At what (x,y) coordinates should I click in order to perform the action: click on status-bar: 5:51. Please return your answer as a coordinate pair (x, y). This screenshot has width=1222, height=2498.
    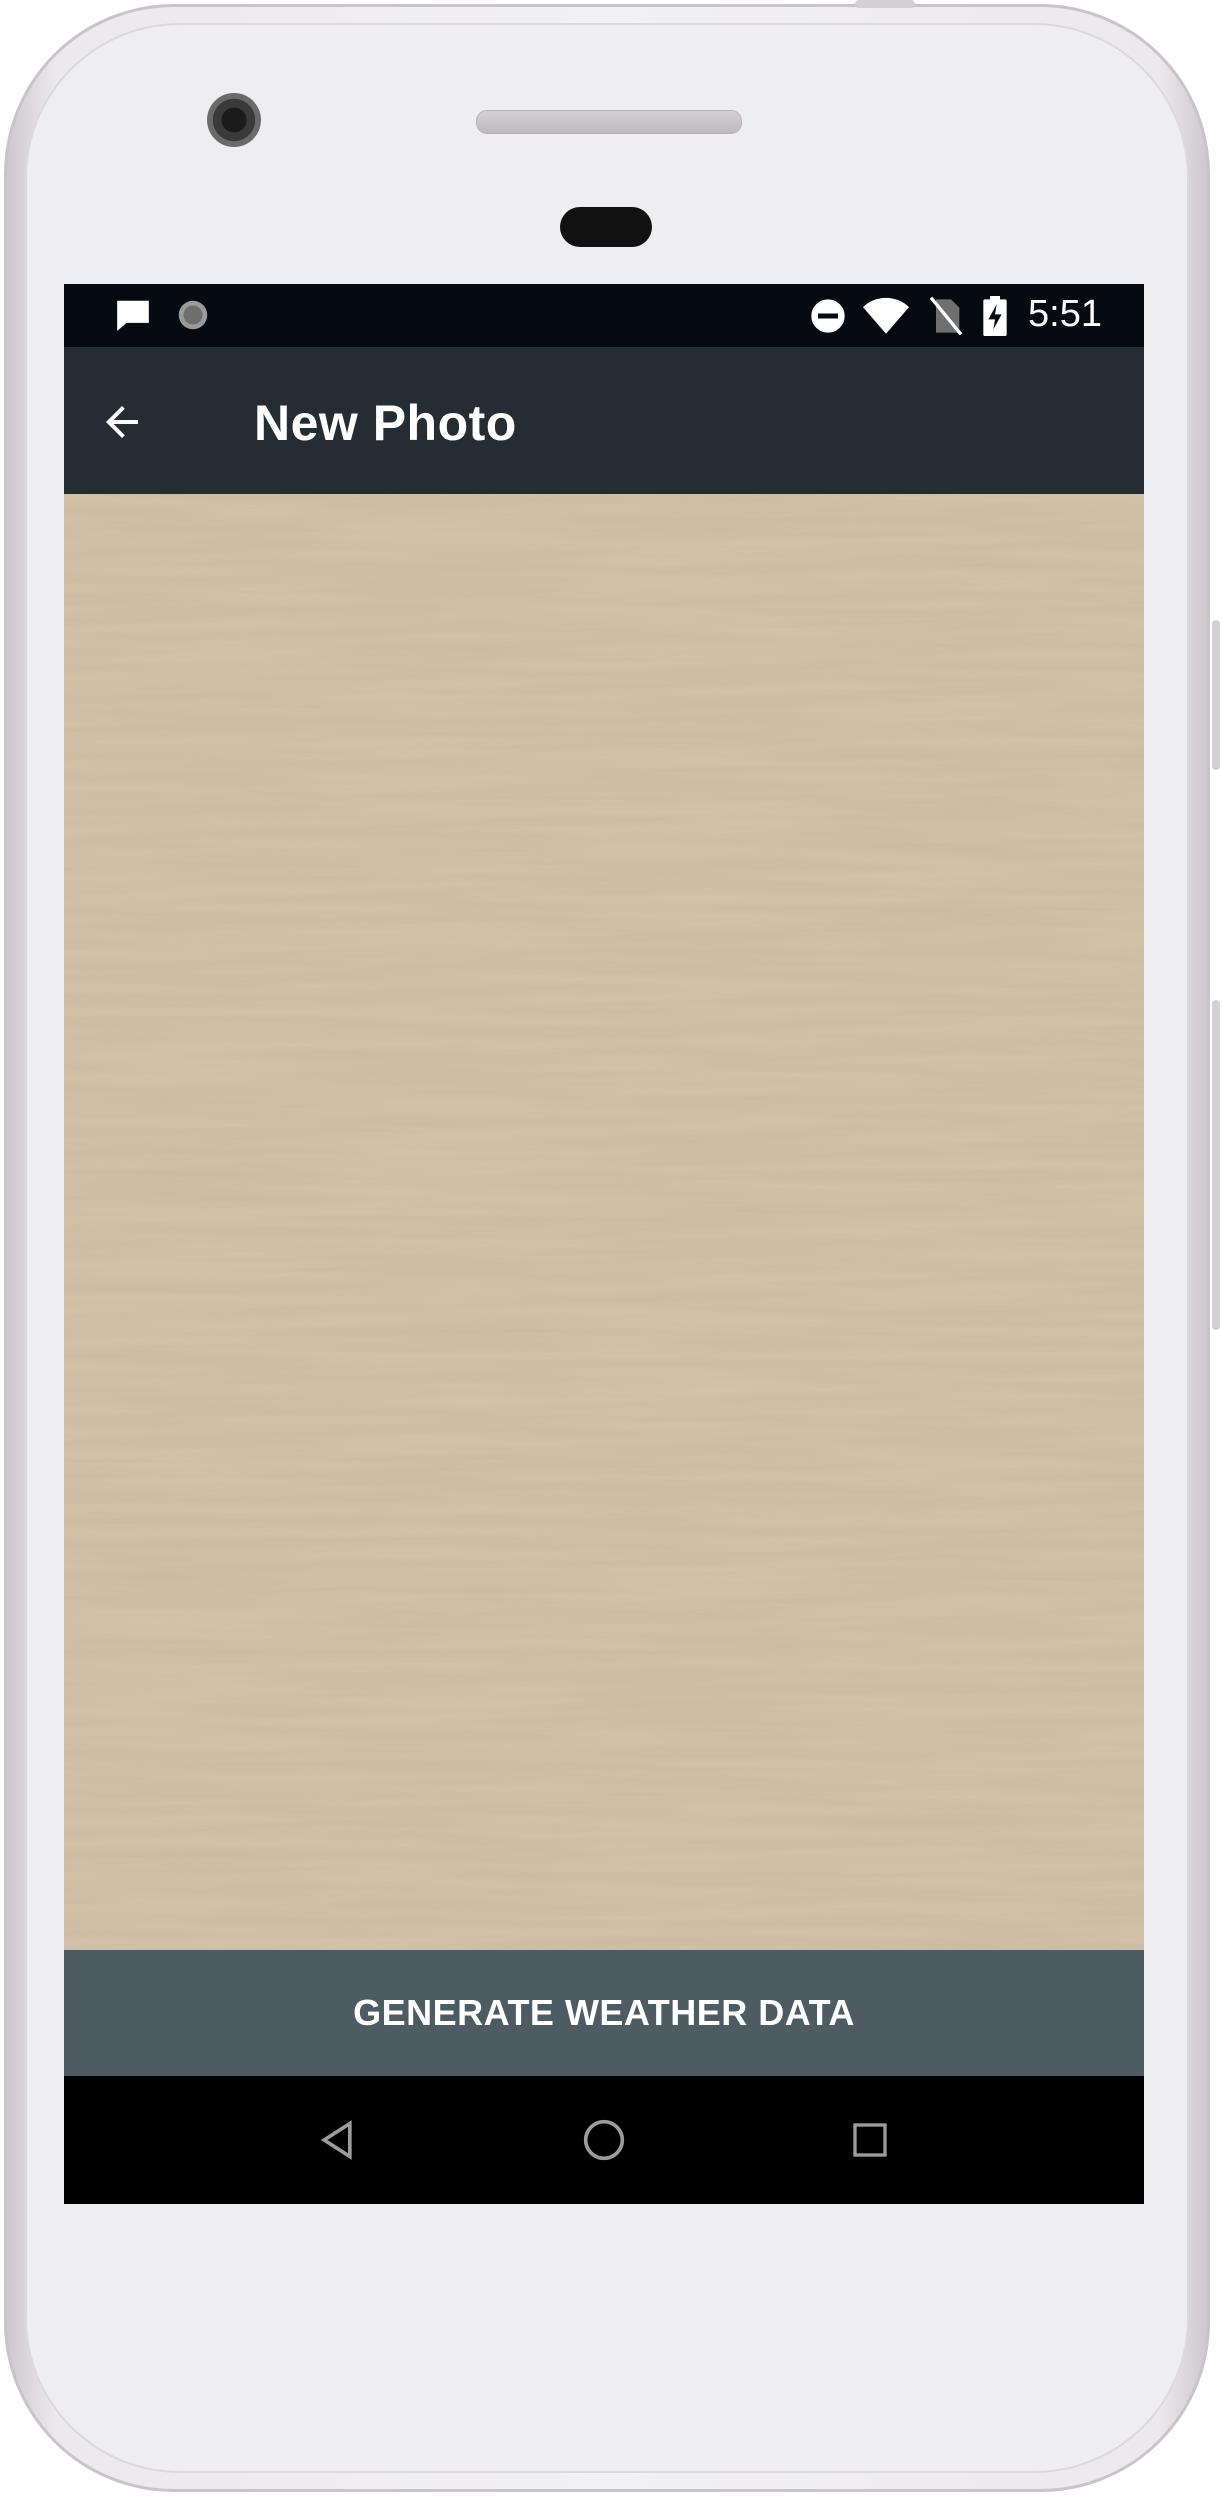
    Looking at the image, I should click on (604, 315).